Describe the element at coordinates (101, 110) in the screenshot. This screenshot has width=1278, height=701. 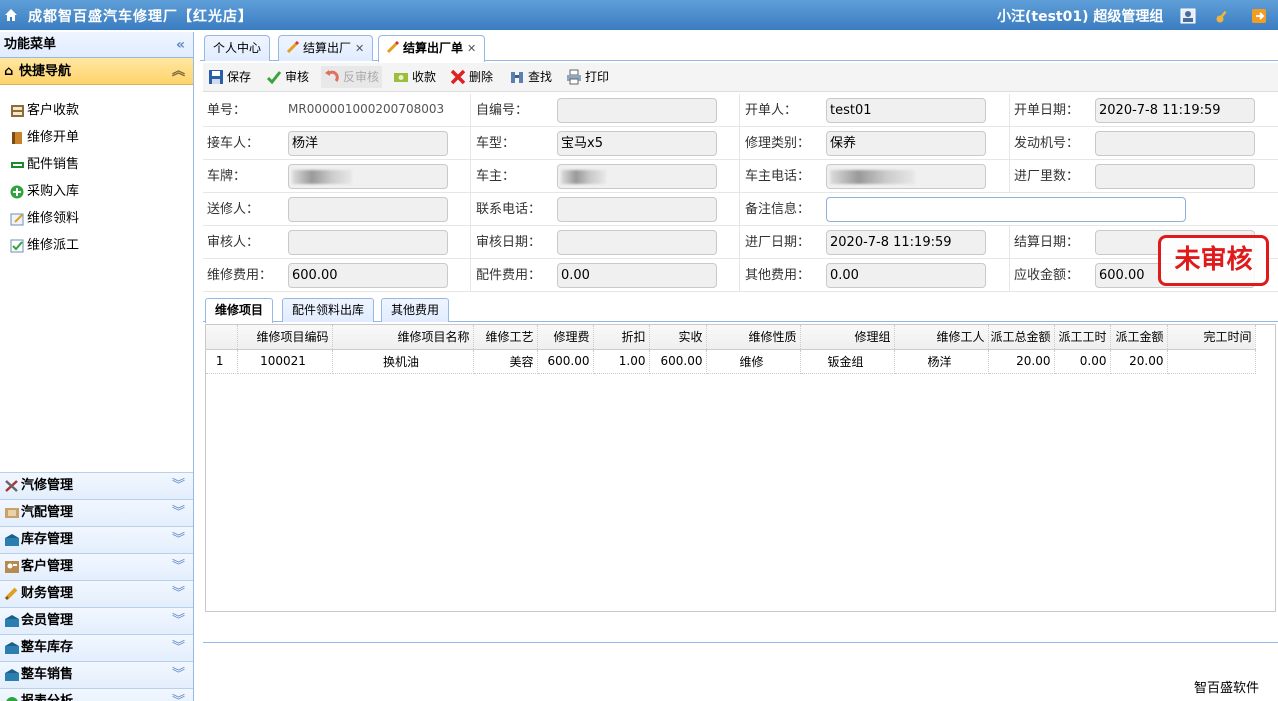
I see `quick-item-customer-payment: 客户收款` at that location.